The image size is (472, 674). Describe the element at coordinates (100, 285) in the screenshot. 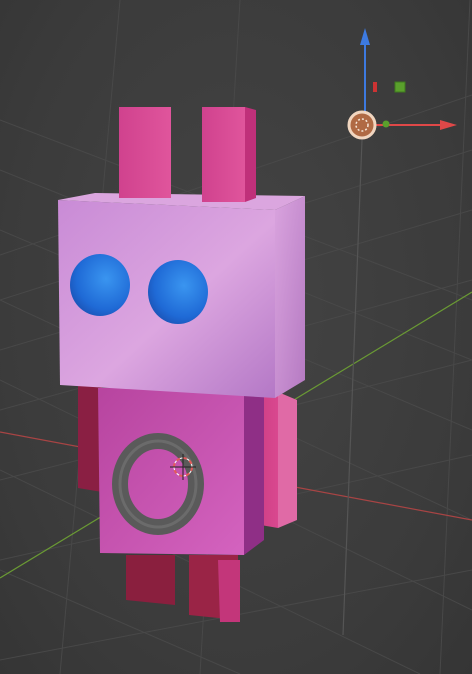

I see `robot-left-eye` at that location.